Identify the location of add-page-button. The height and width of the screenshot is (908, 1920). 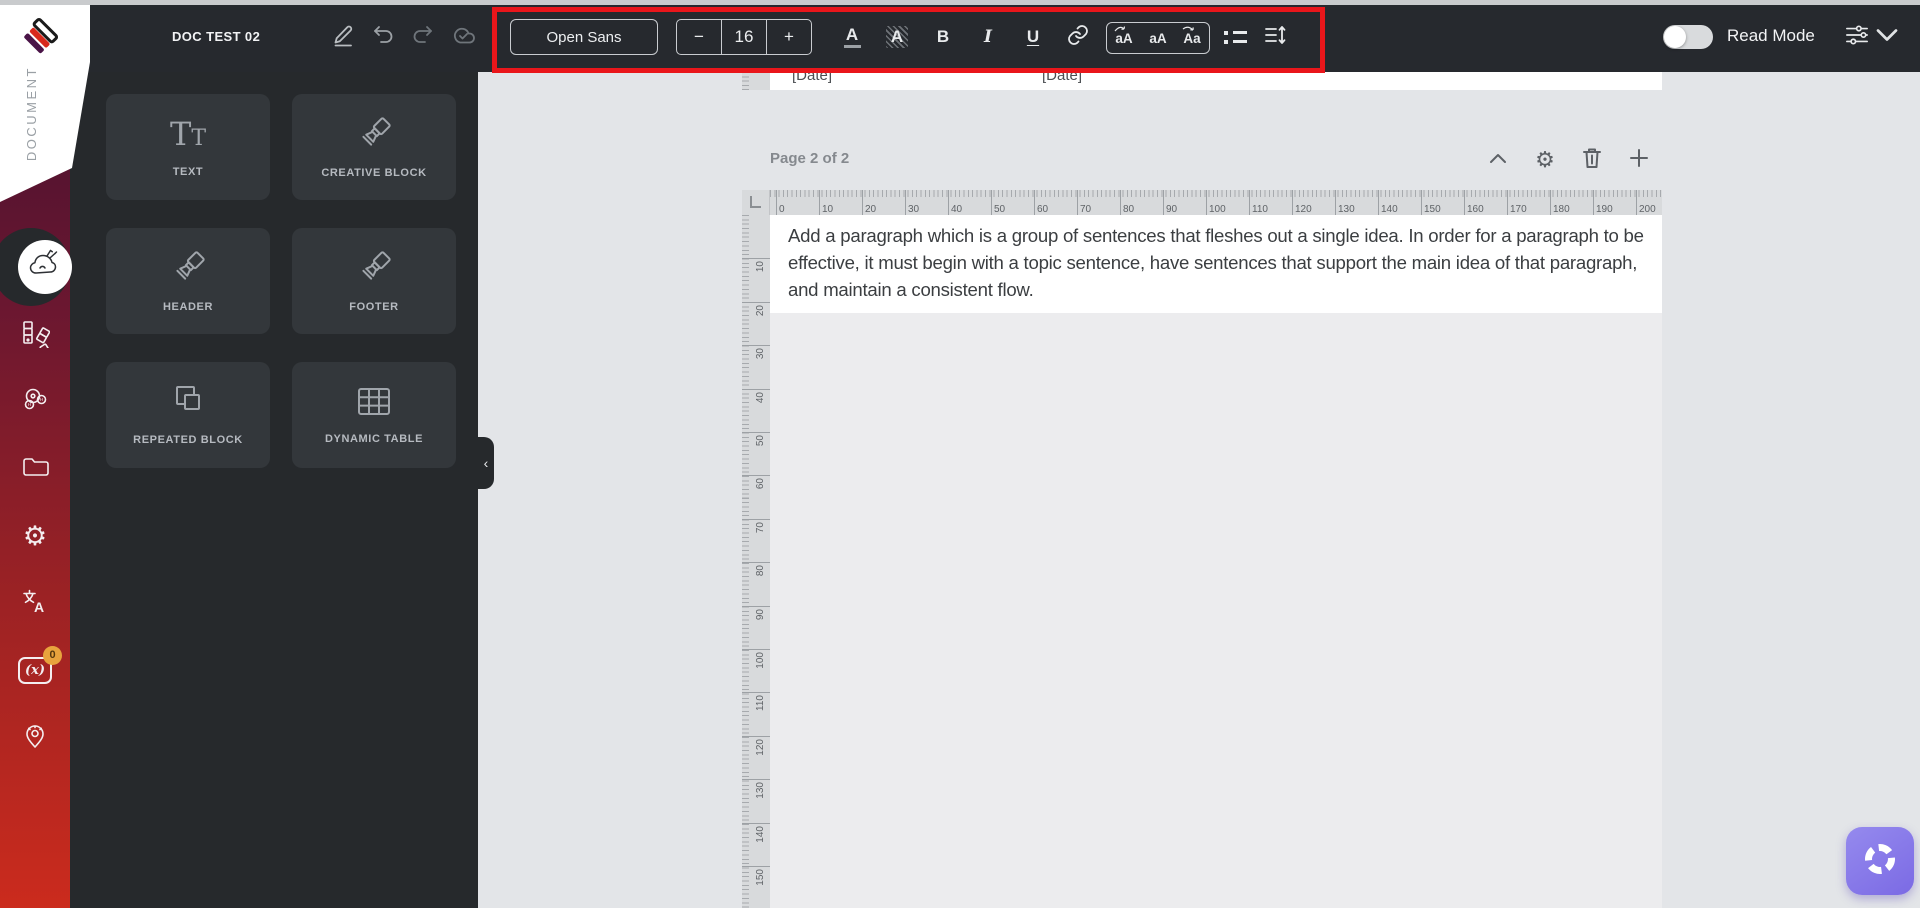
(1639, 160).